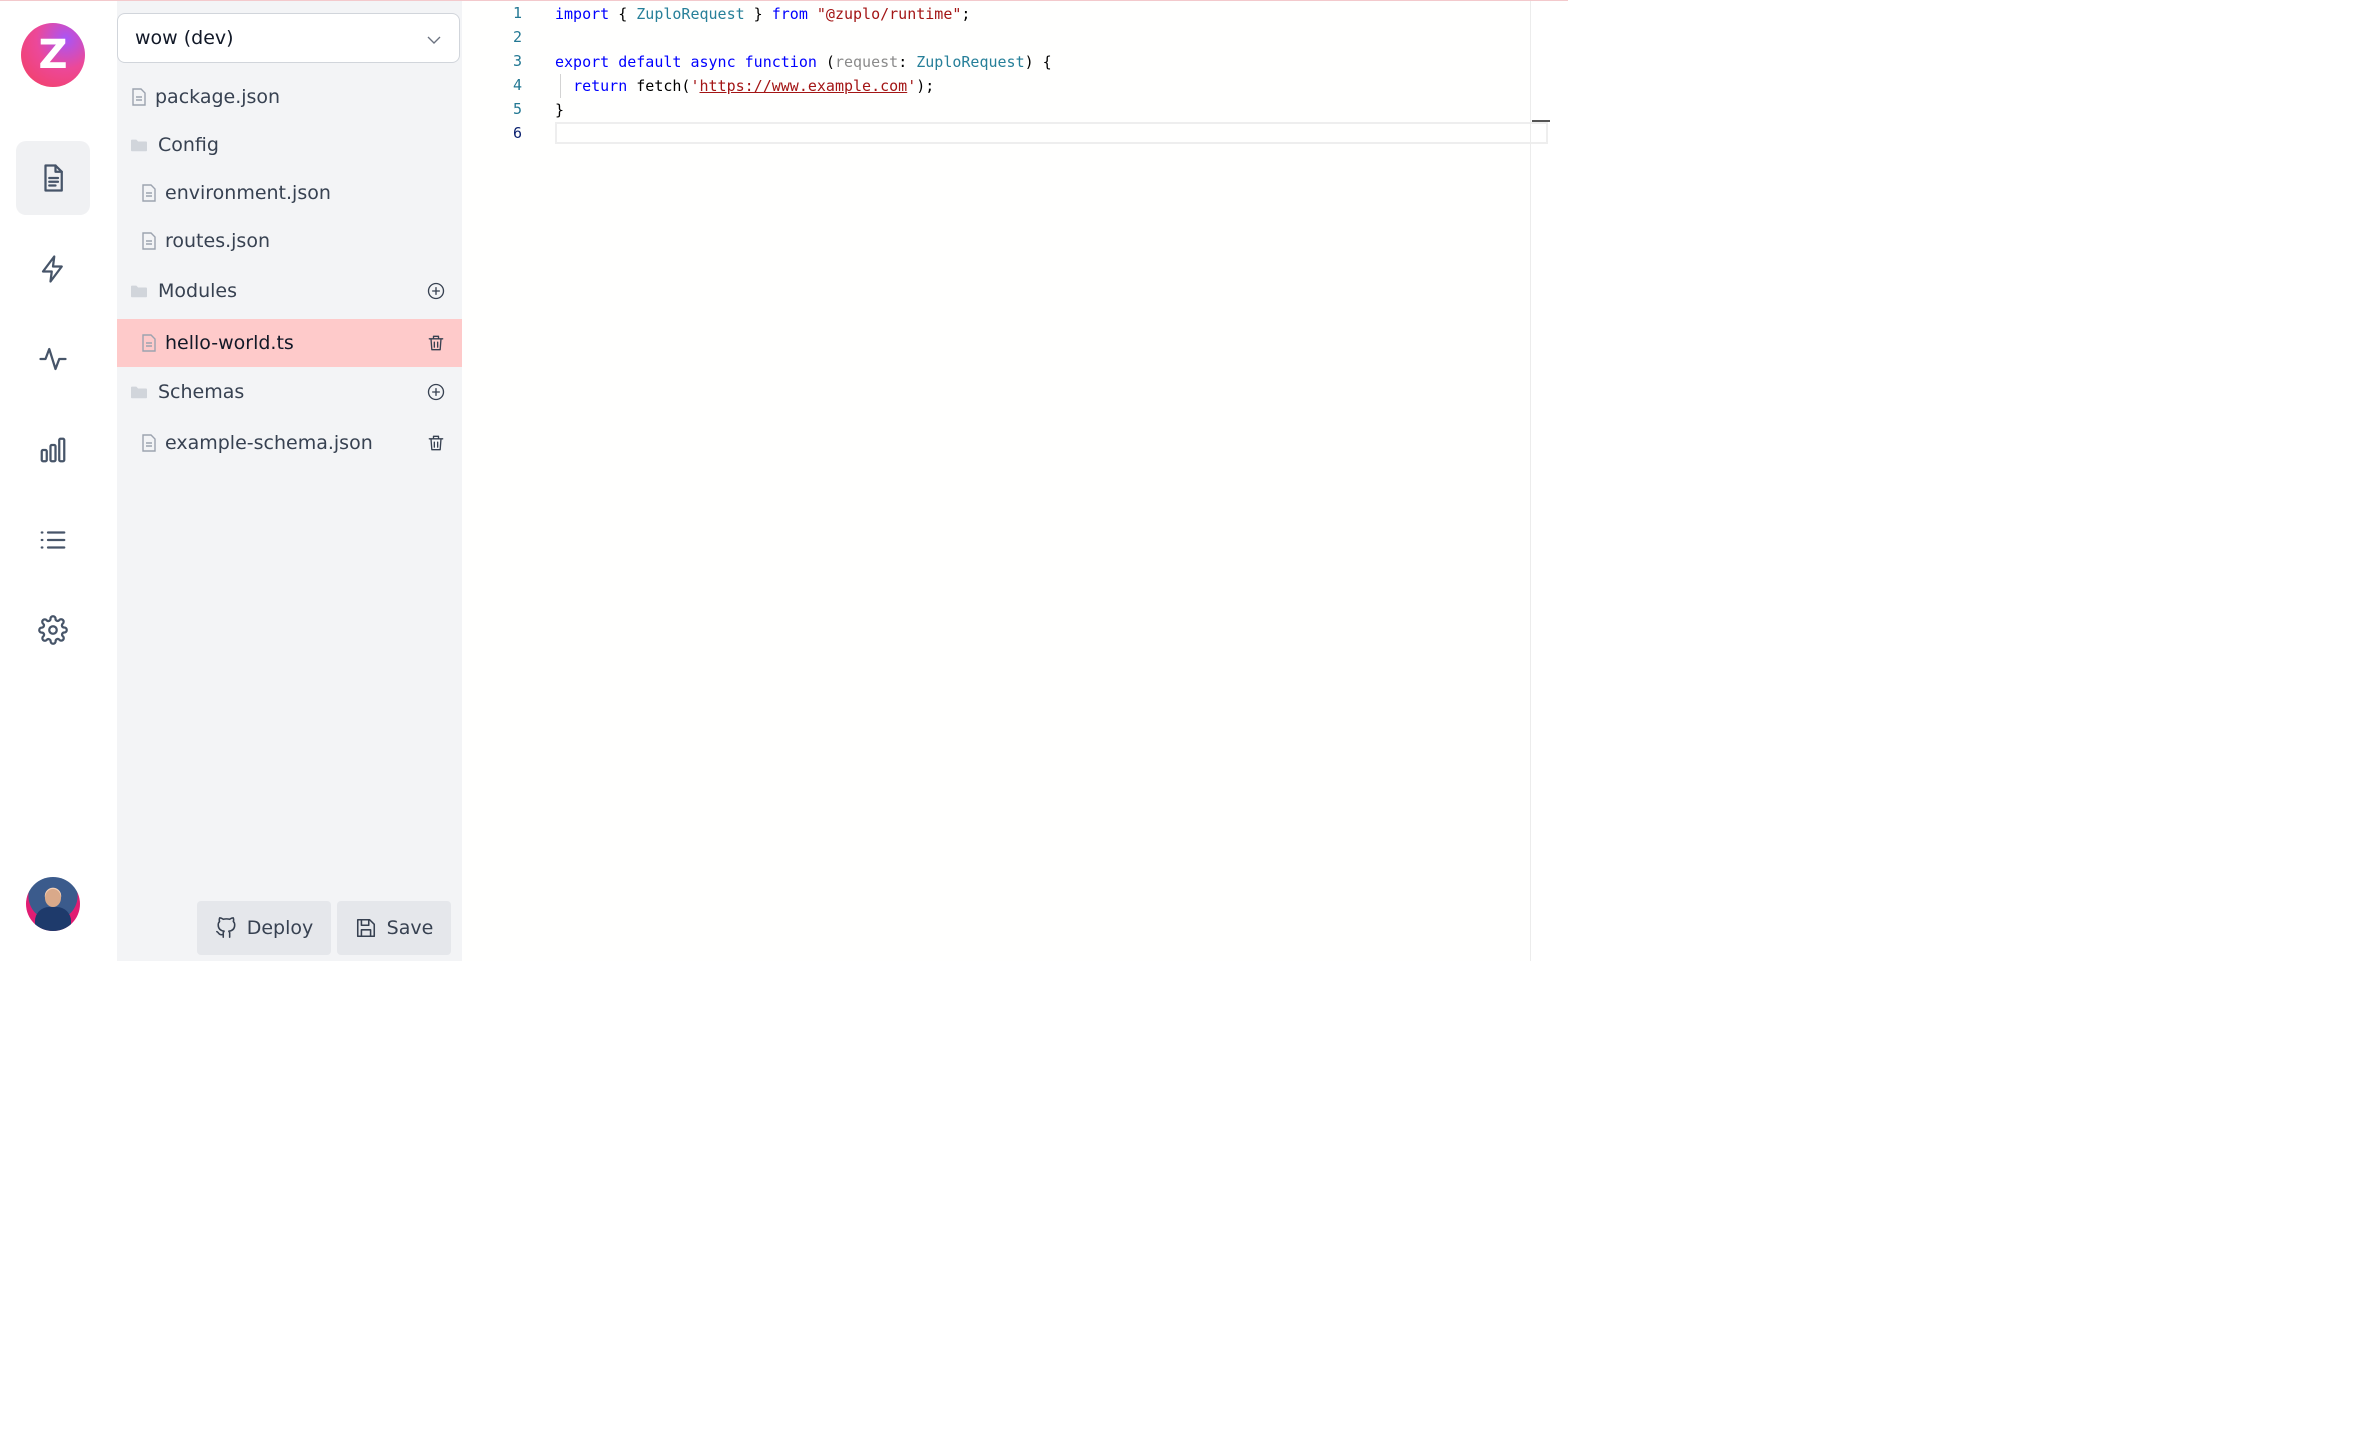  I want to click on save-button: Save, so click(394, 928).